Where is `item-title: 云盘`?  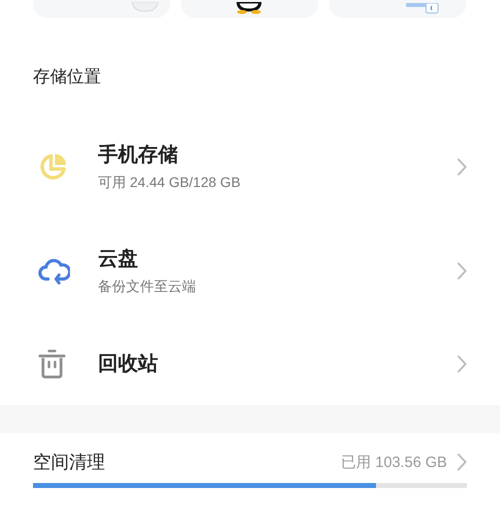
item-title: 云盘 is located at coordinates (118, 259).